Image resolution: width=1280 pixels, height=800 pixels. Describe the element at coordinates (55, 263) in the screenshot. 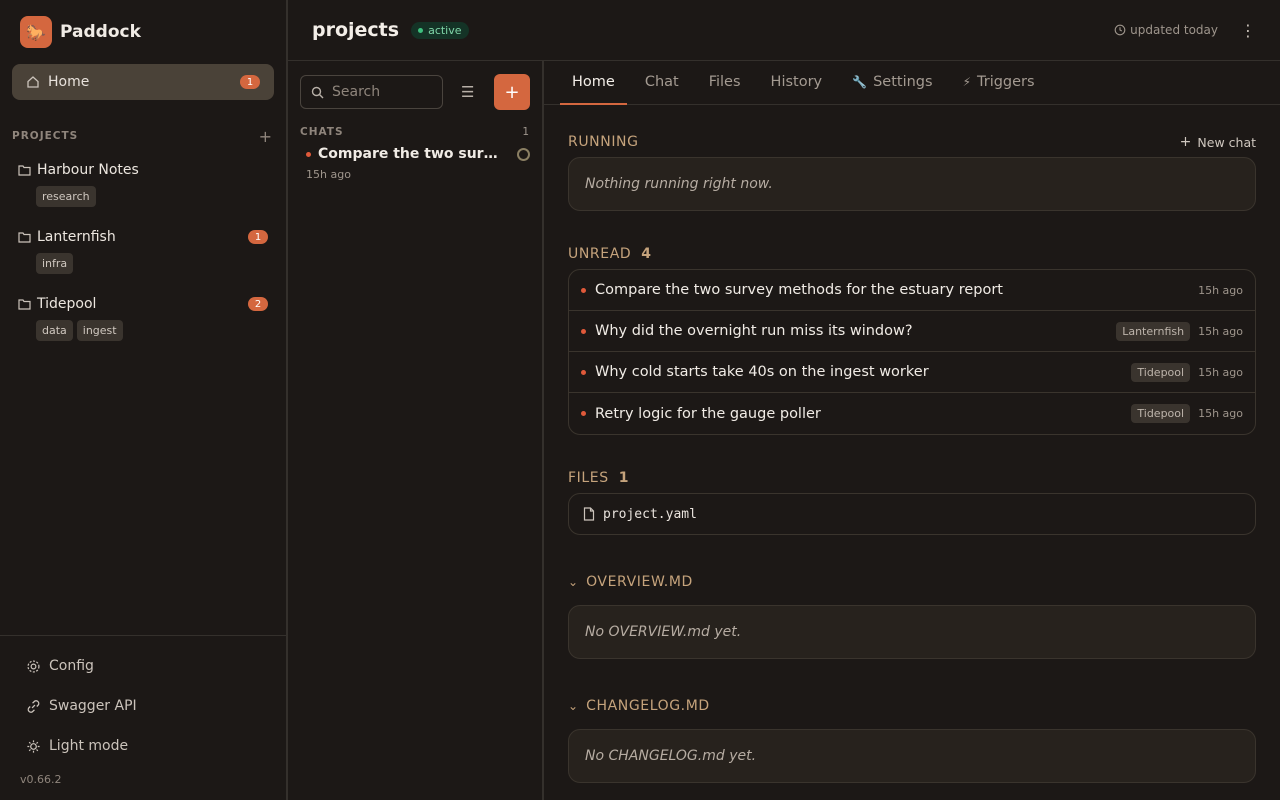

I see `project-tag: infra` at that location.